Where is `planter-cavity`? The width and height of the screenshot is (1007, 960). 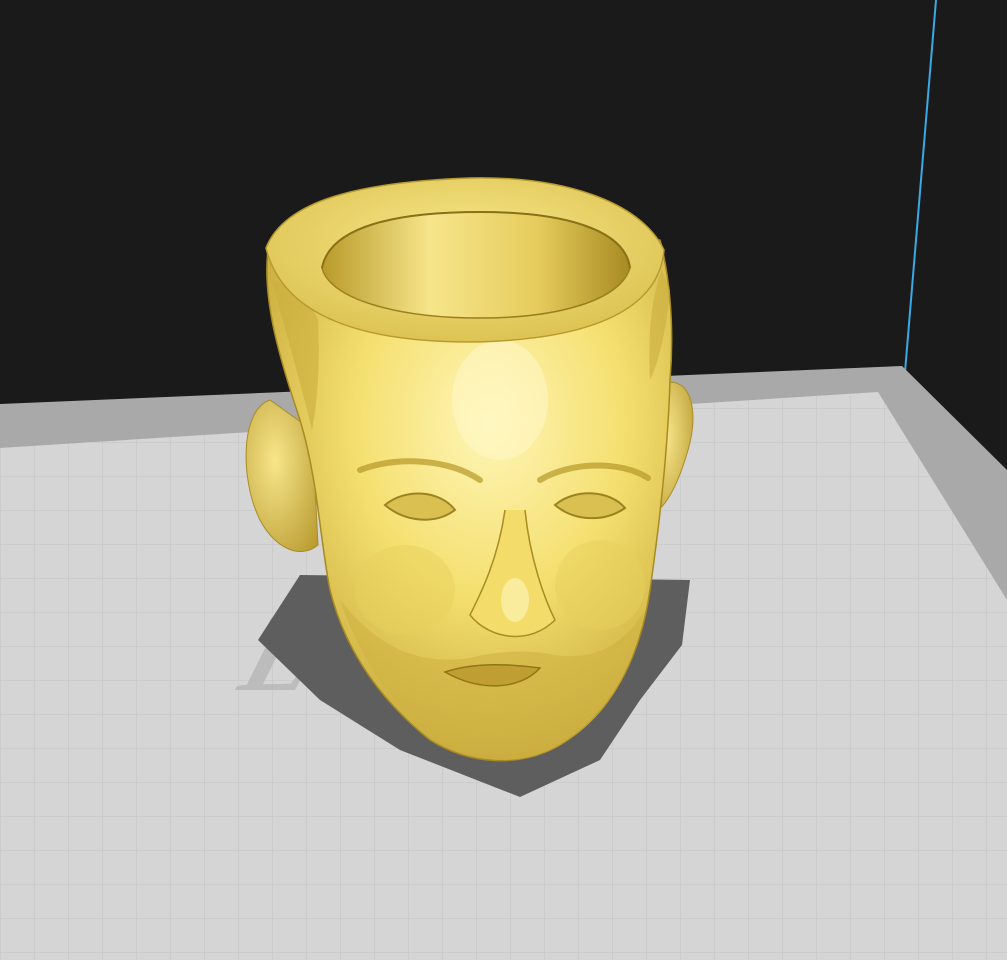 planter-cavity is located at coordinates (476, 265).